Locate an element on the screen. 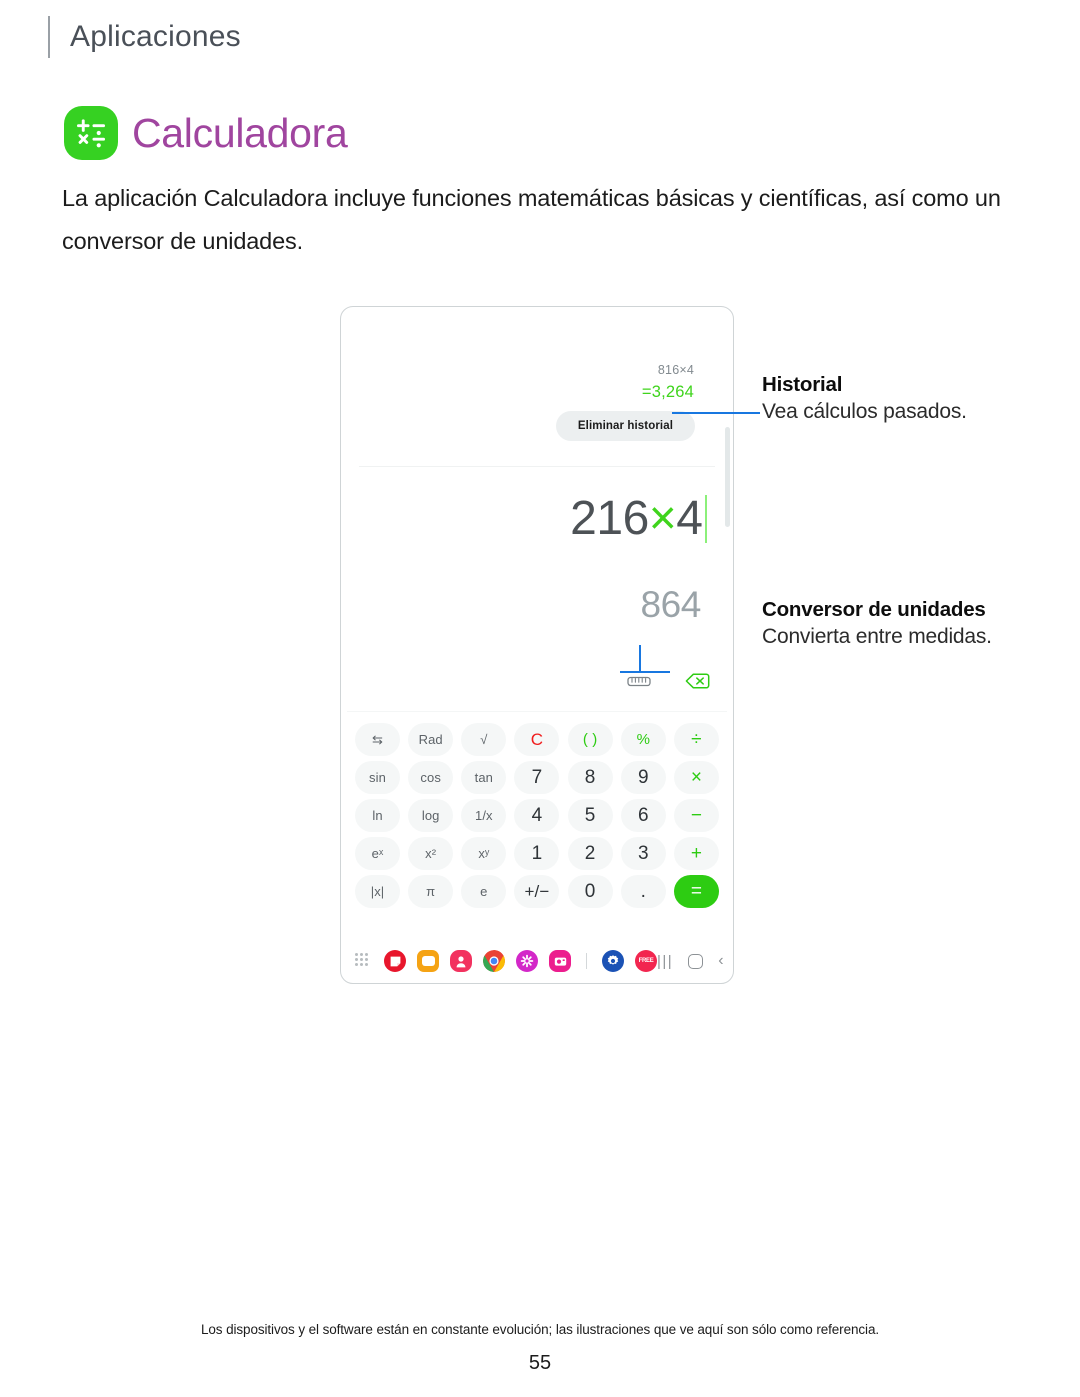 Image resolution: width=1080 pixels, height=1397 pixels. page-number: 55 is located at coordinates (540, 1363).